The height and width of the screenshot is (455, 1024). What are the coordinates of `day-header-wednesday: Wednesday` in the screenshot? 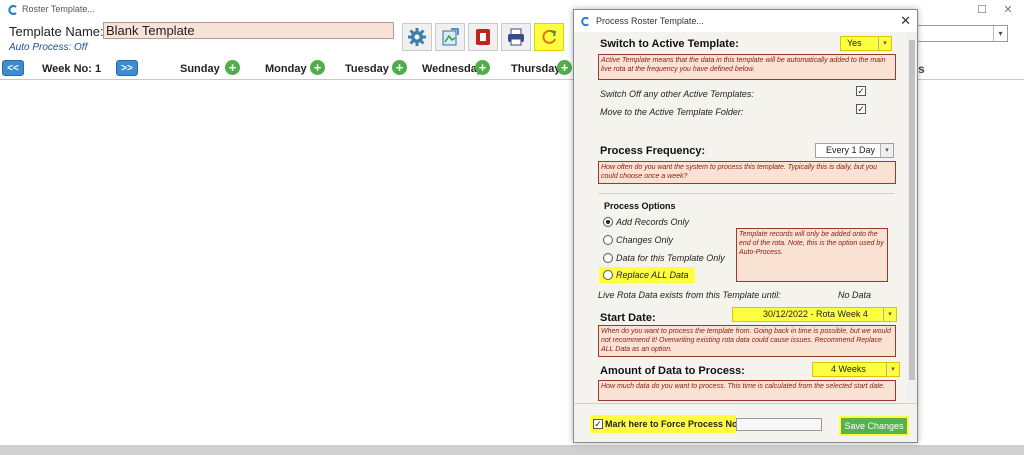 It's located at (452, 69).